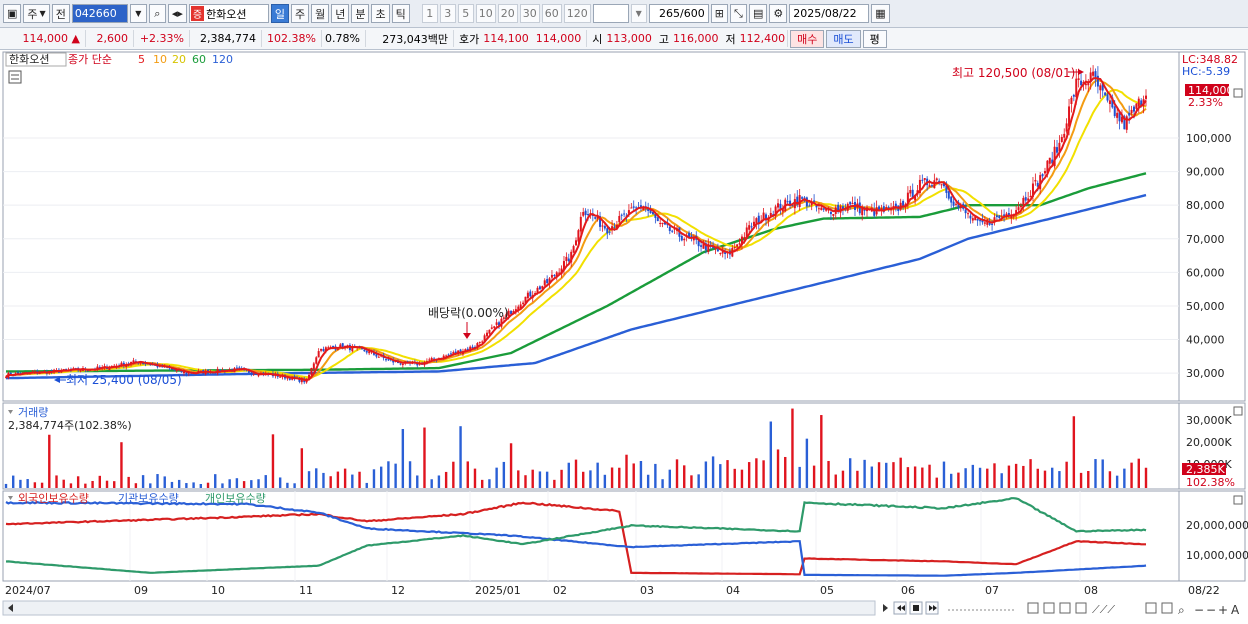 The height and width of the screenshot is (624, 1248). I want to click on search-icon: ⌕, so click(157, 13).